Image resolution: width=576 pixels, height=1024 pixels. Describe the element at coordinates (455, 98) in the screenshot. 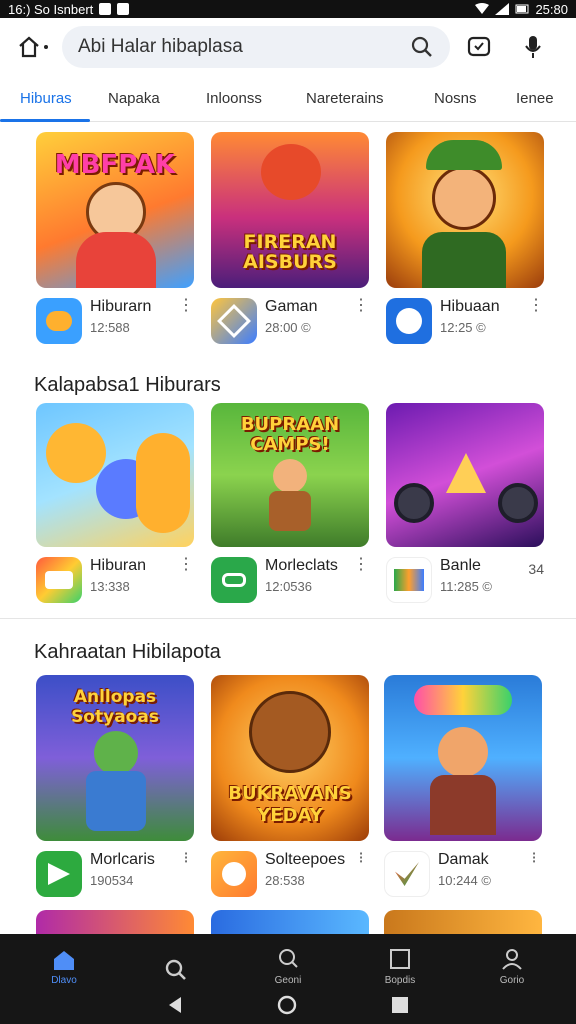

I see `tab-nosns: Nosns` at that location.